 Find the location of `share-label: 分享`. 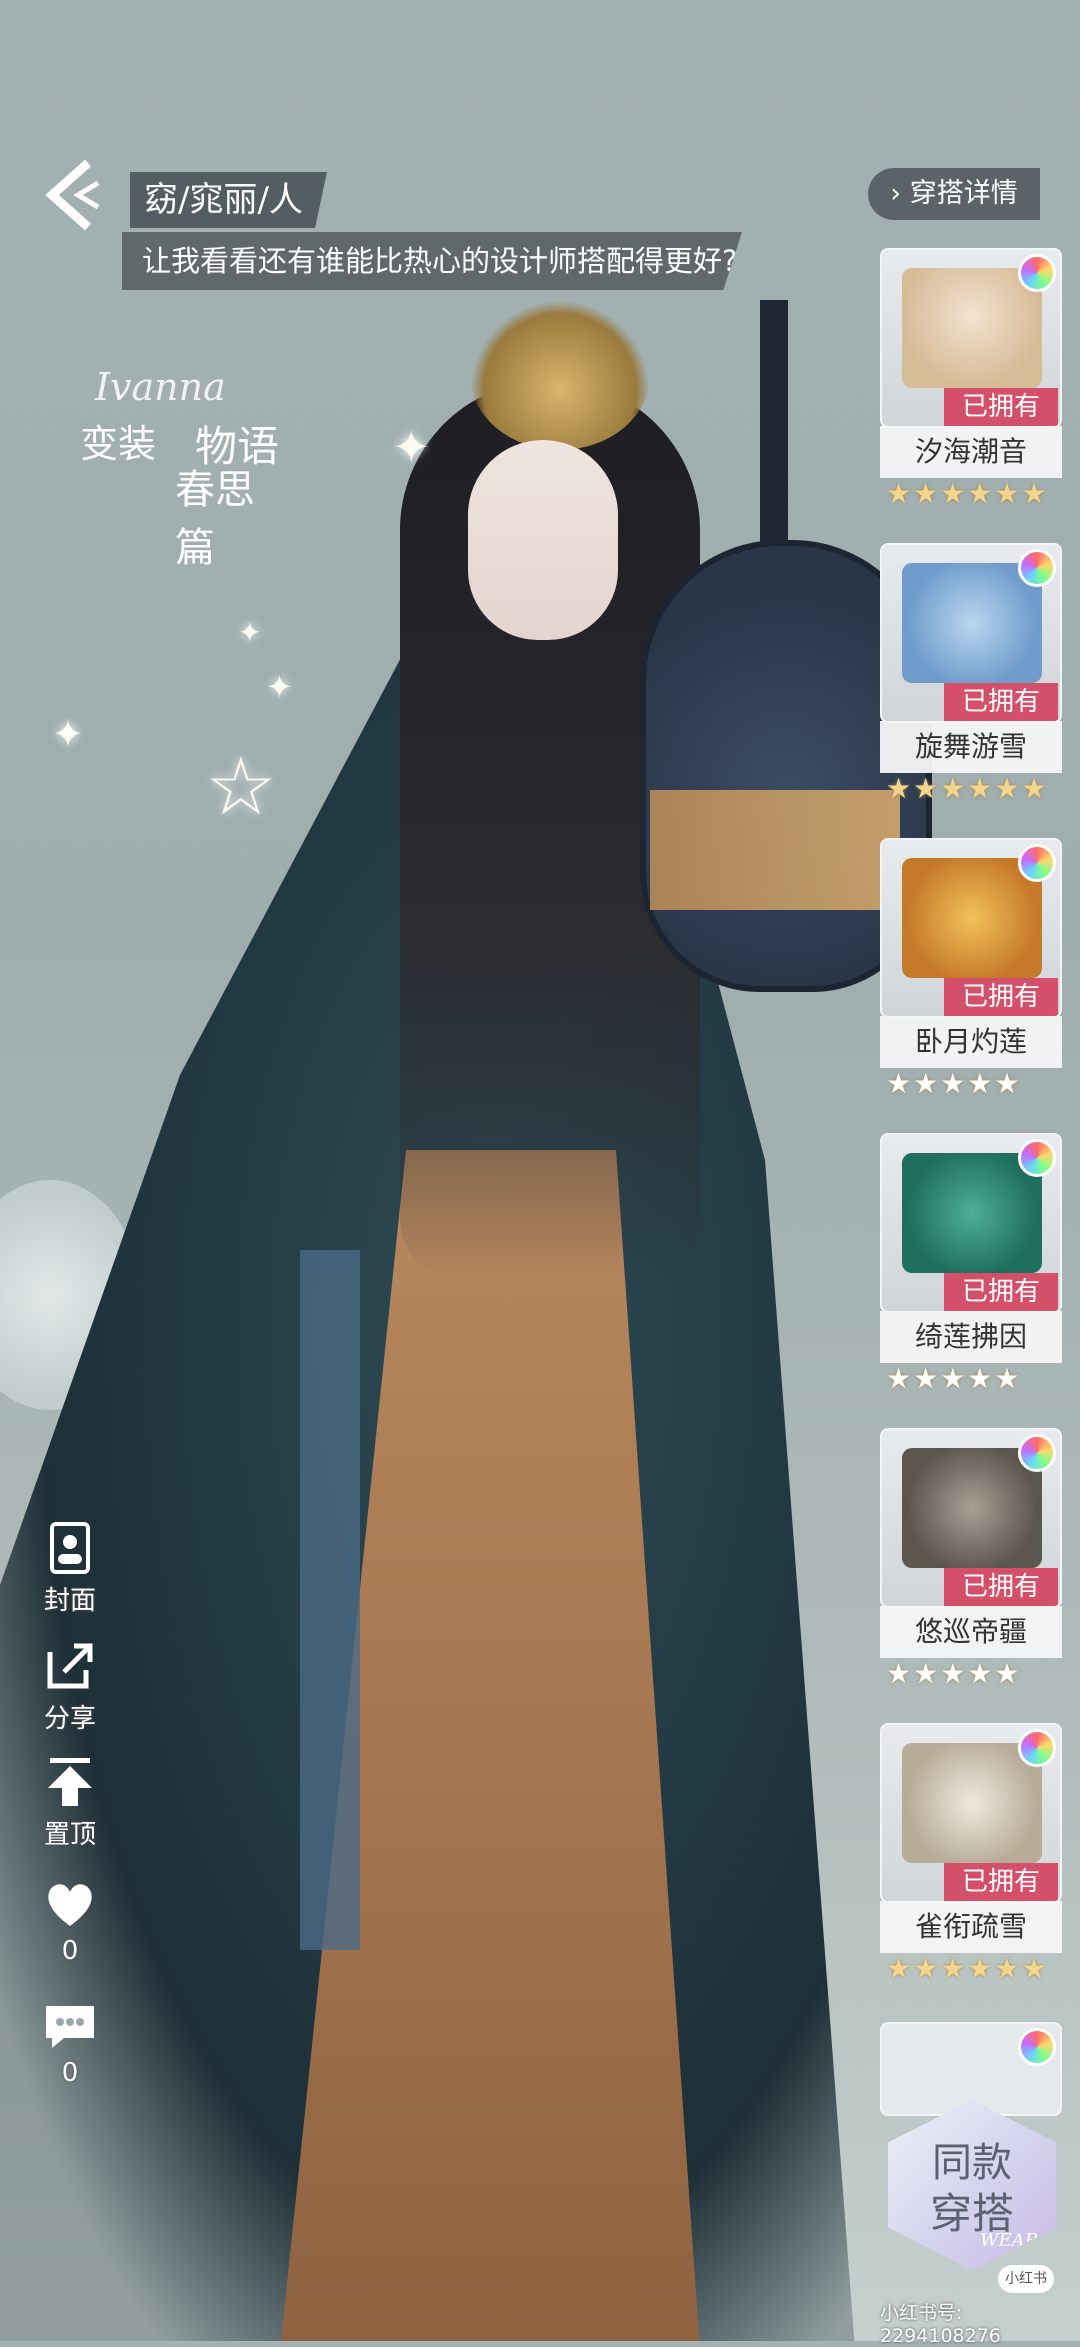

share-label: 分享 is located at coordinates (69, 1719).